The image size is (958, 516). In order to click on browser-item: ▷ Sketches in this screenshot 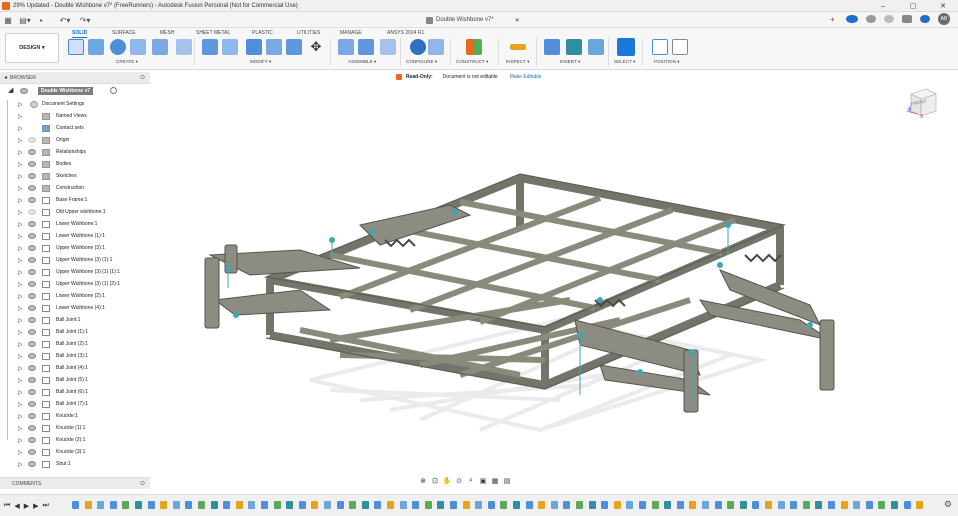, I will do `click(75, 176)`.